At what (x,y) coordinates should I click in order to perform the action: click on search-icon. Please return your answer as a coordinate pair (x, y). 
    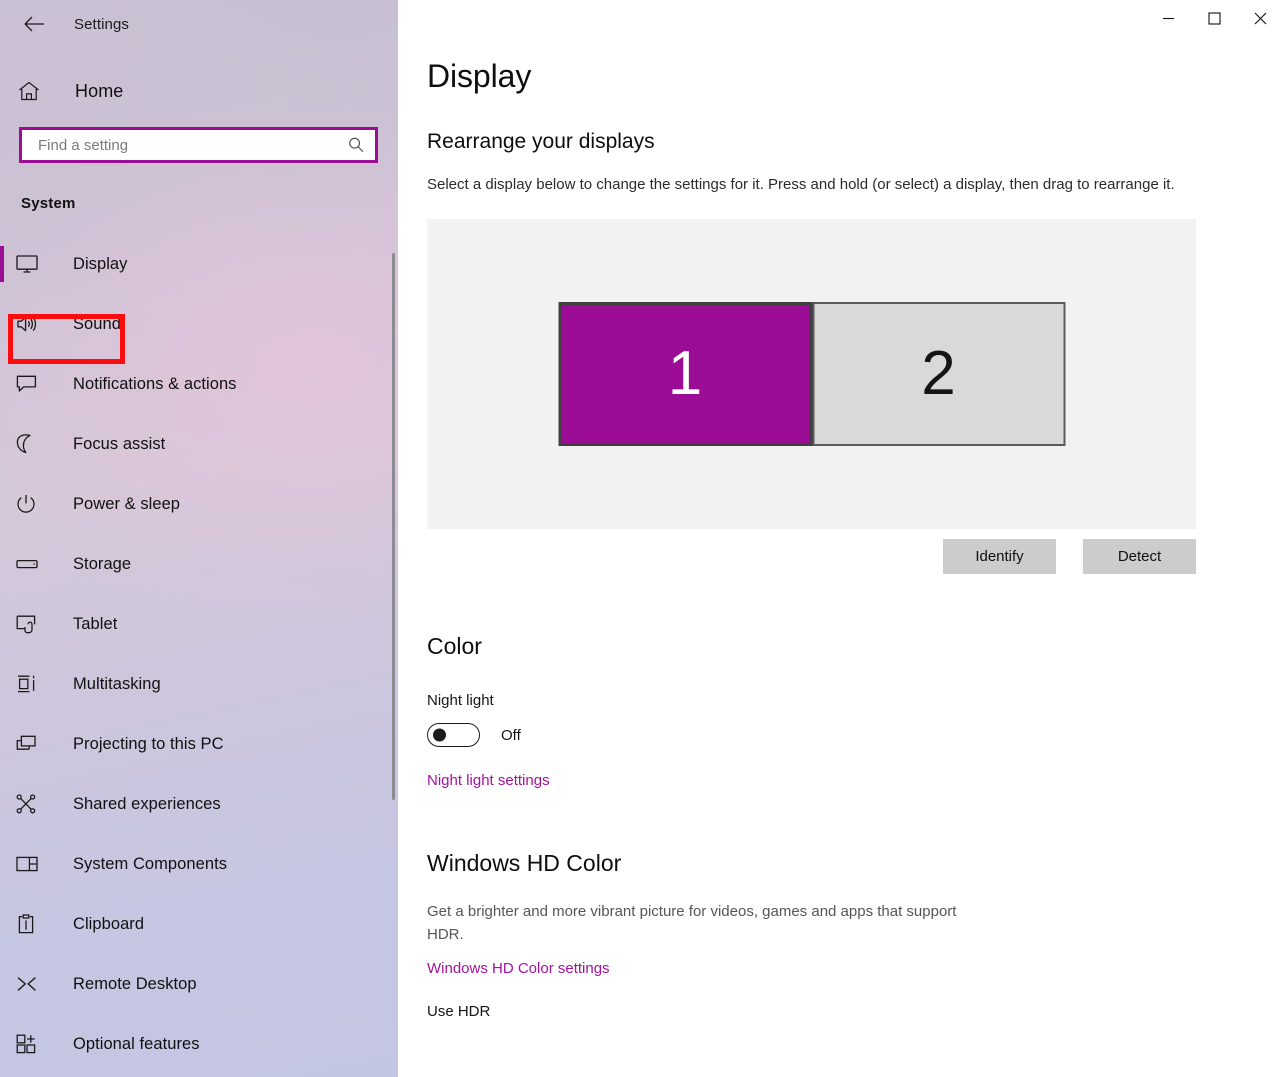
    Looking at the image, I should click on (356, 145).